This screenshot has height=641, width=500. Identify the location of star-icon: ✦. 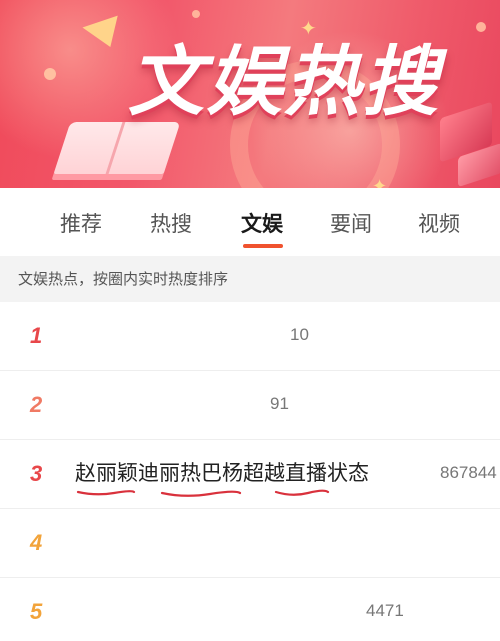
(380, 182).